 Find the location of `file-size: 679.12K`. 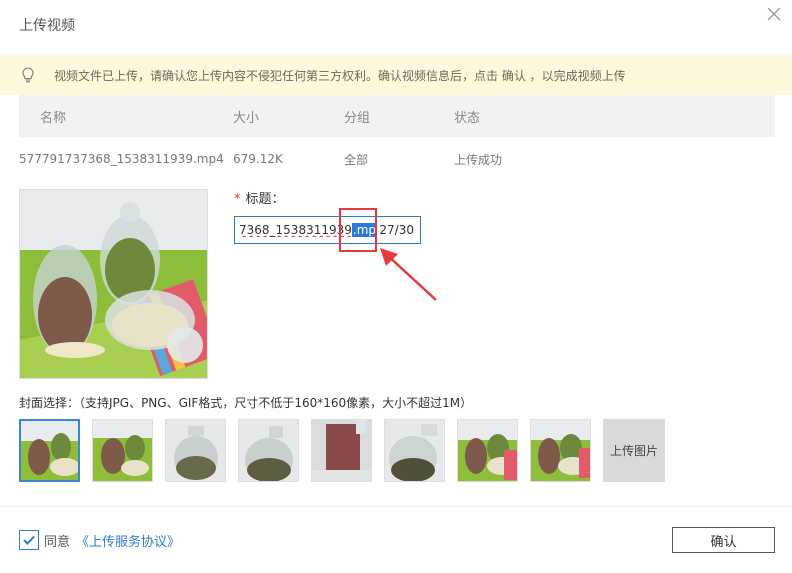

file-size: 679.12K is located at coordinates (258, 159).